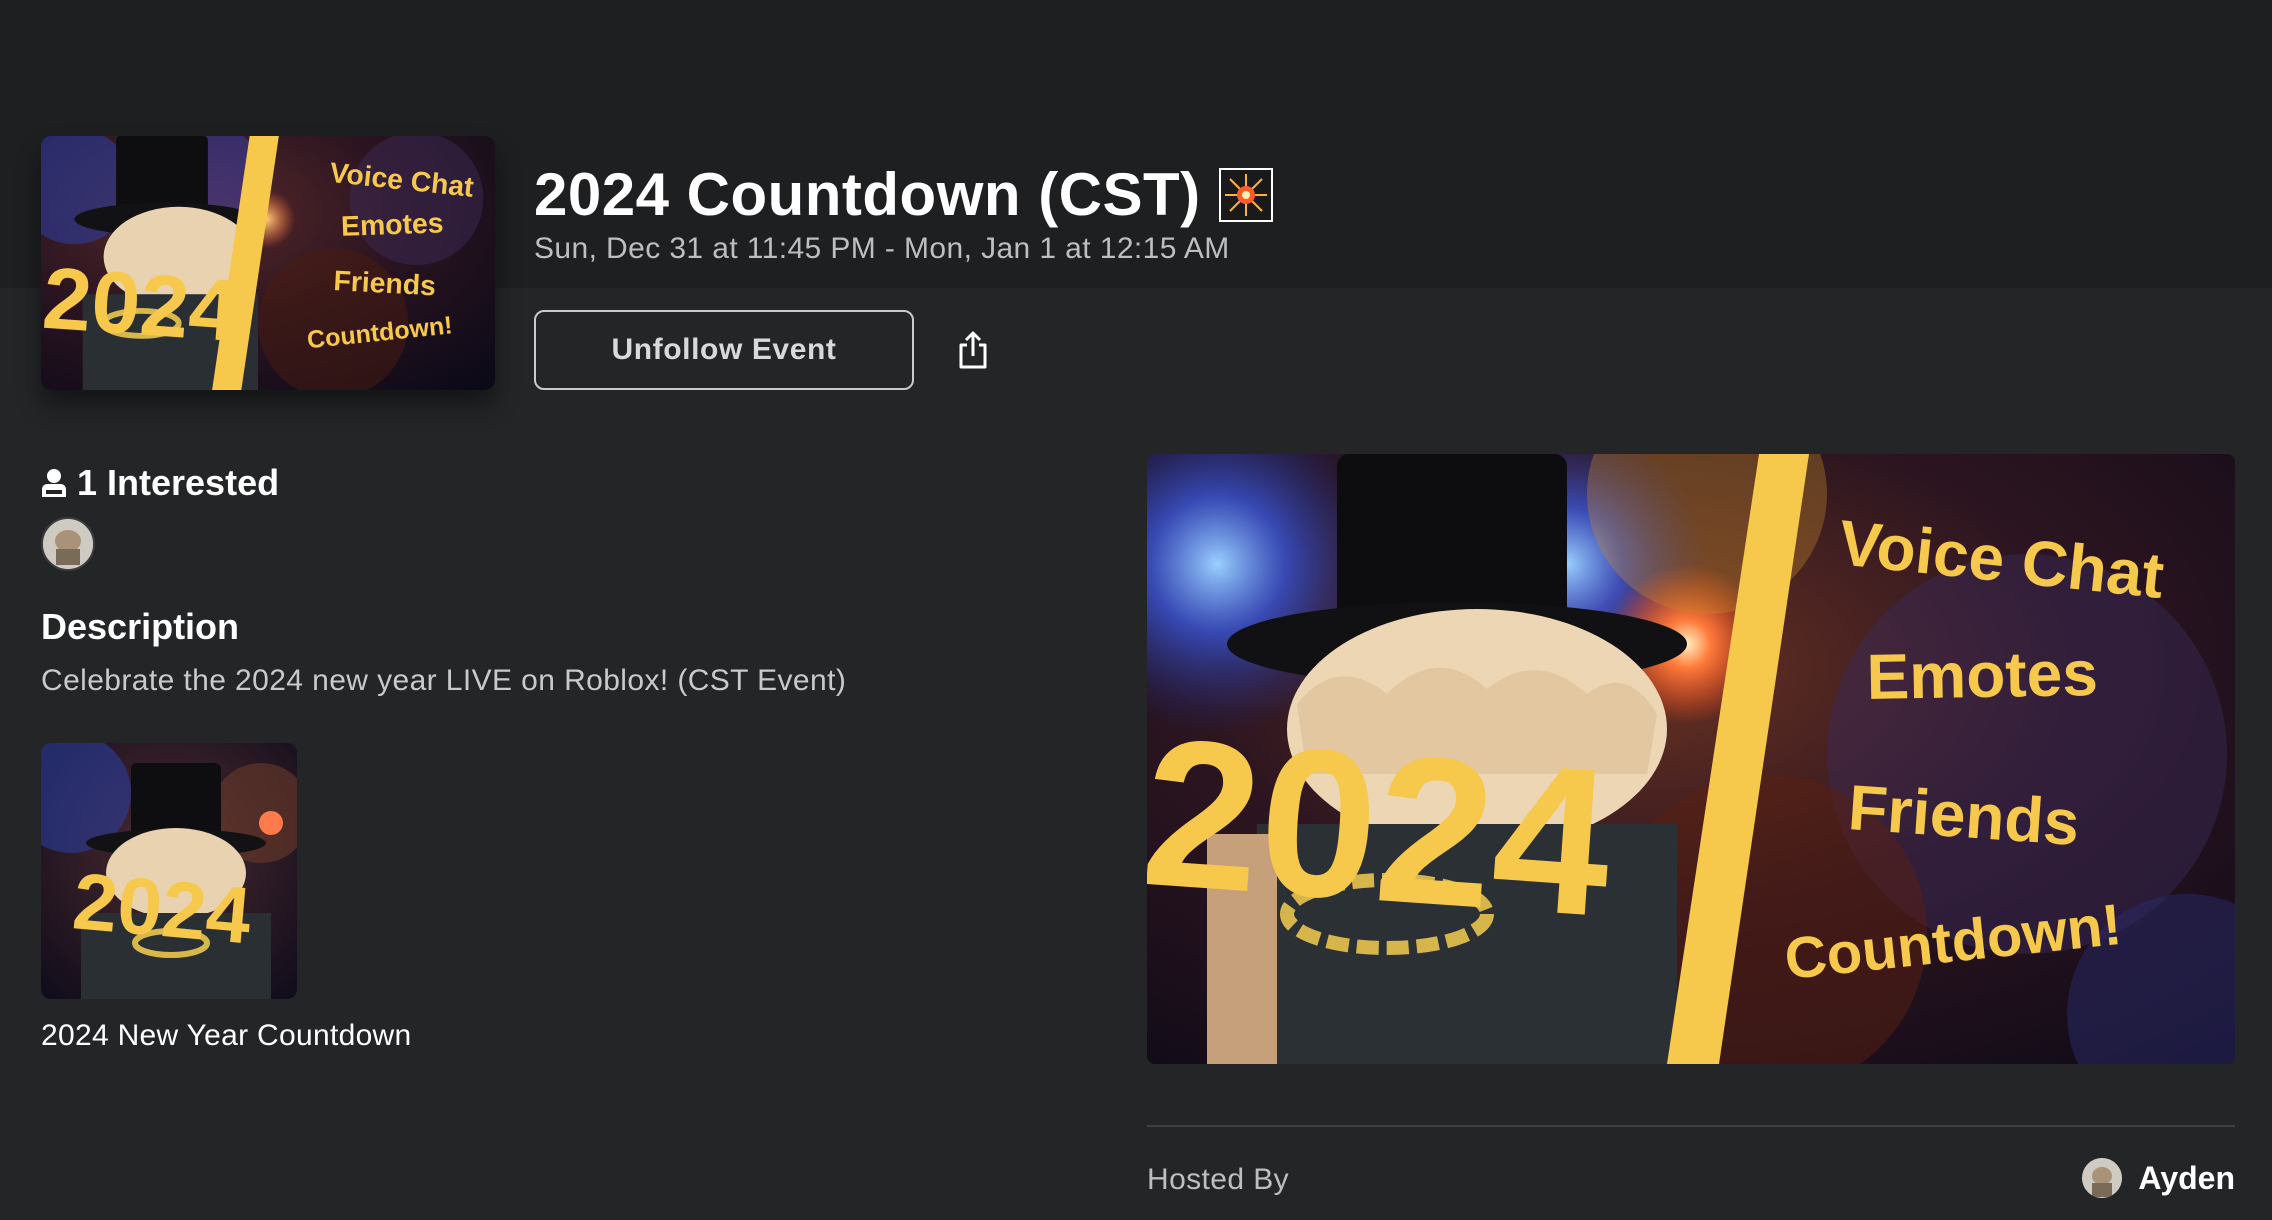 This screenshot has height=1220, width=2272. I want to click on thumb-line3: Friends, so click(385, 283).